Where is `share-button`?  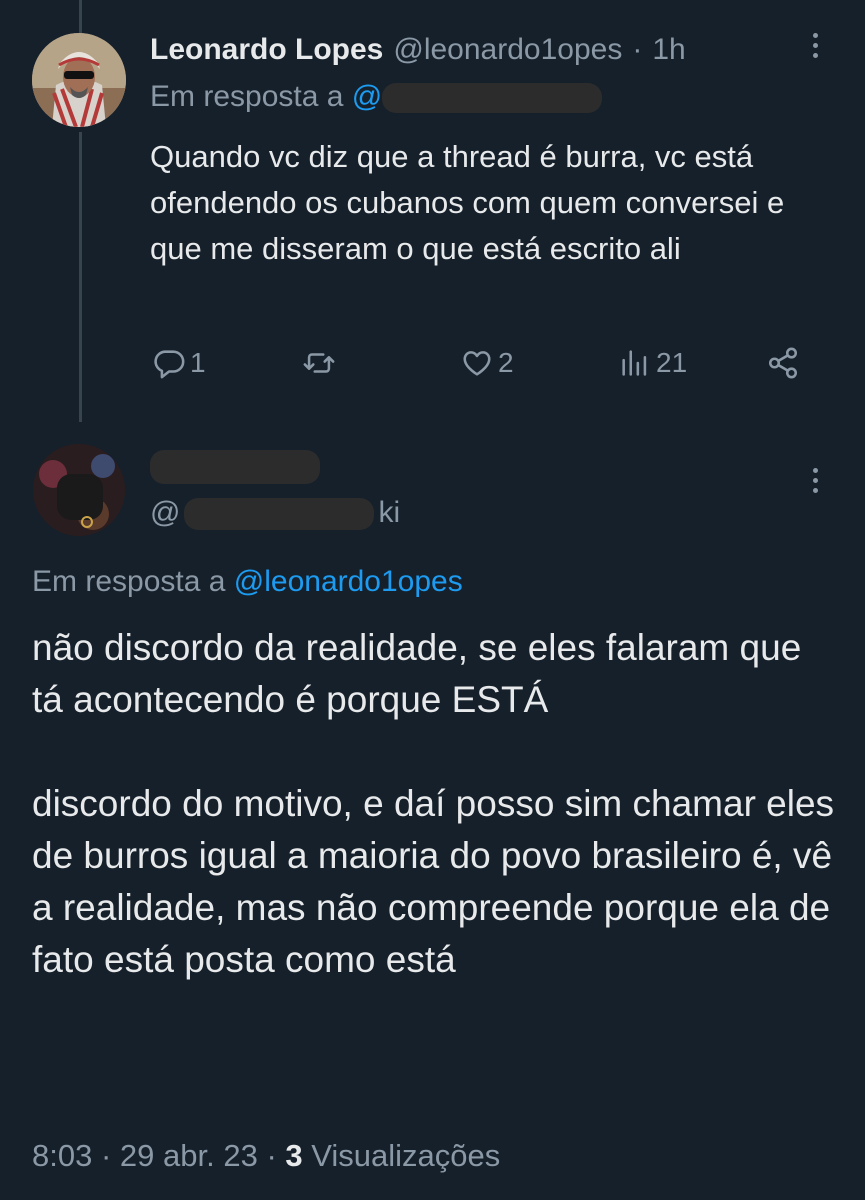
share-button is located at coordinates (783, 363).